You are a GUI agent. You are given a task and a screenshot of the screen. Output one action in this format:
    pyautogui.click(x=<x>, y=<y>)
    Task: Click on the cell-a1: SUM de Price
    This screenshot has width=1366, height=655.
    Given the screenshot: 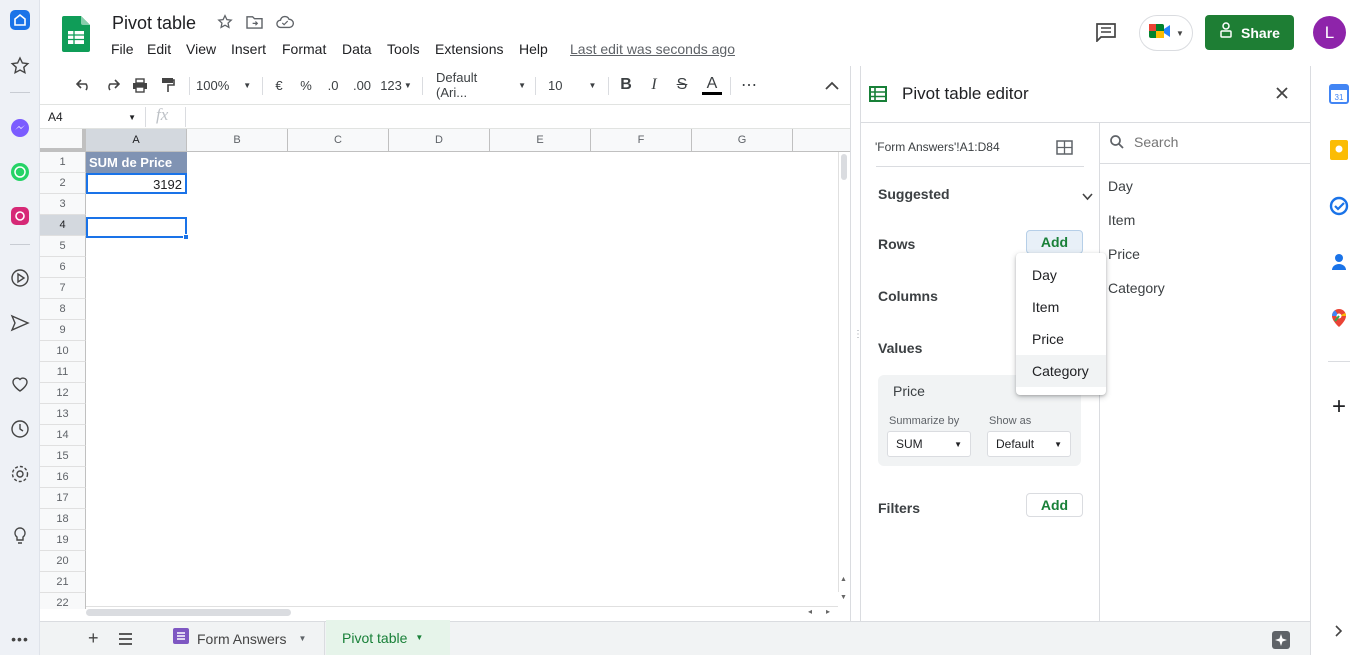 What is the action you would take?
    pyautogui.click(x=136, y=162)
    